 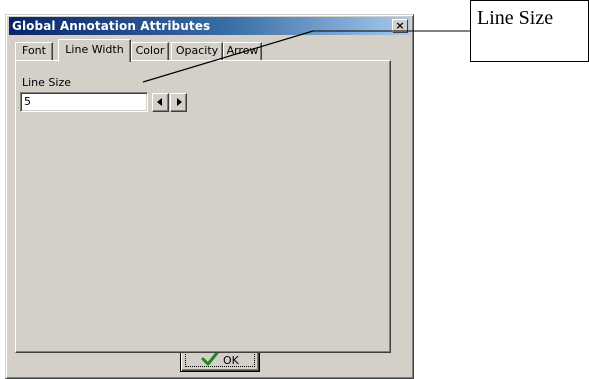 I want to click on tab-arrow-label: Arrow, so click(x=242, y=50).